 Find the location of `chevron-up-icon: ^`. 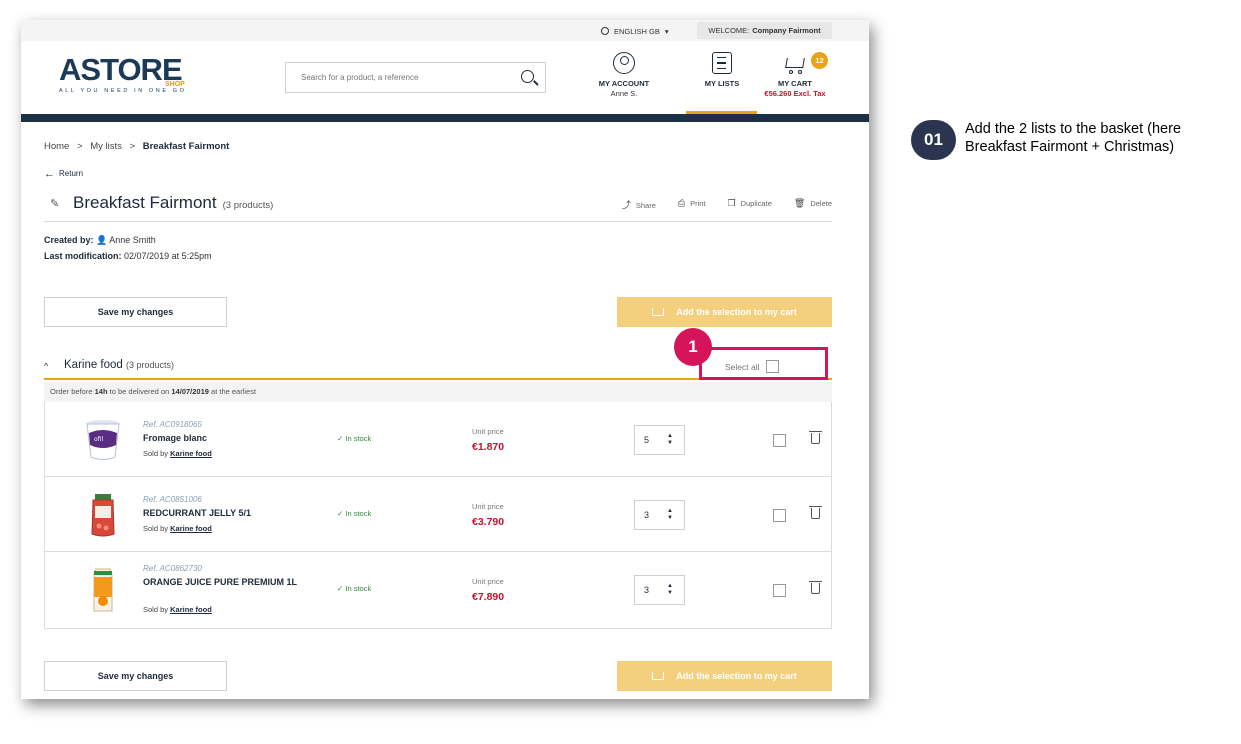

chevron-up-icon: ^ is located at coordinates (46, 366).